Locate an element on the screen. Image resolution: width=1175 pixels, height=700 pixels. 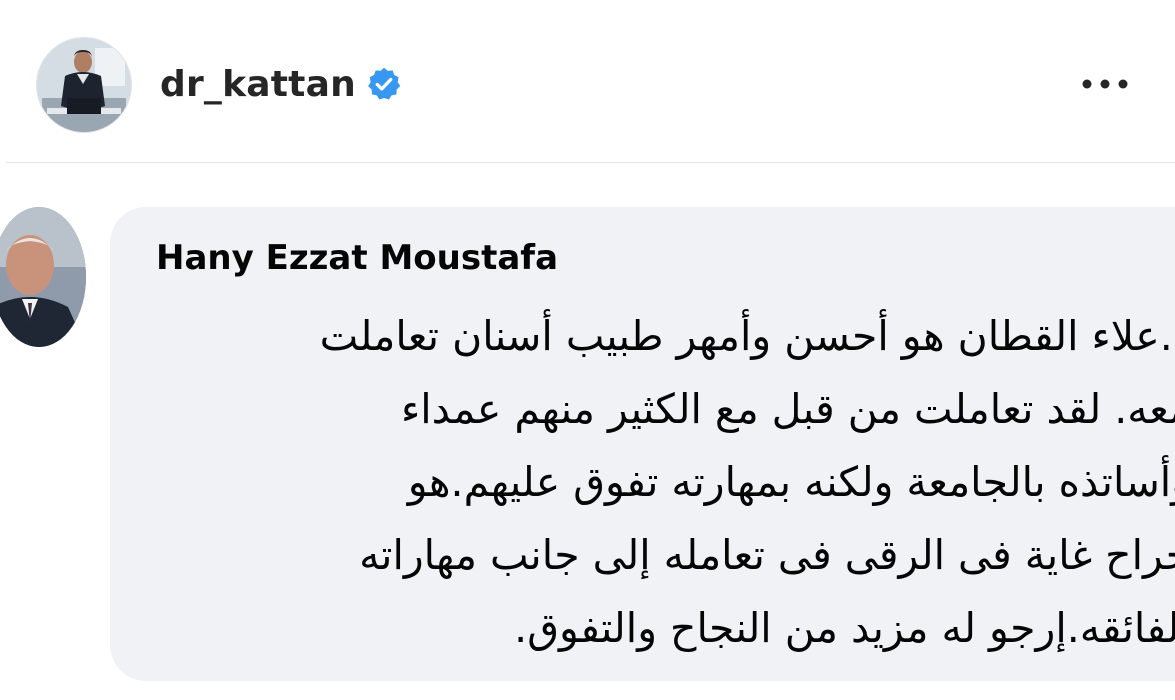
username-row: dr_kattan is located at coordinates (281, 84).